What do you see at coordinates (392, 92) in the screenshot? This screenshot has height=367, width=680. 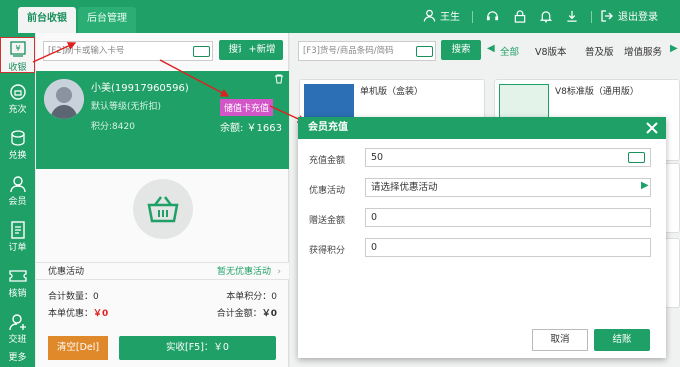 I see `product-name: 单机版（盒装）` at bounding box center [392, 92].